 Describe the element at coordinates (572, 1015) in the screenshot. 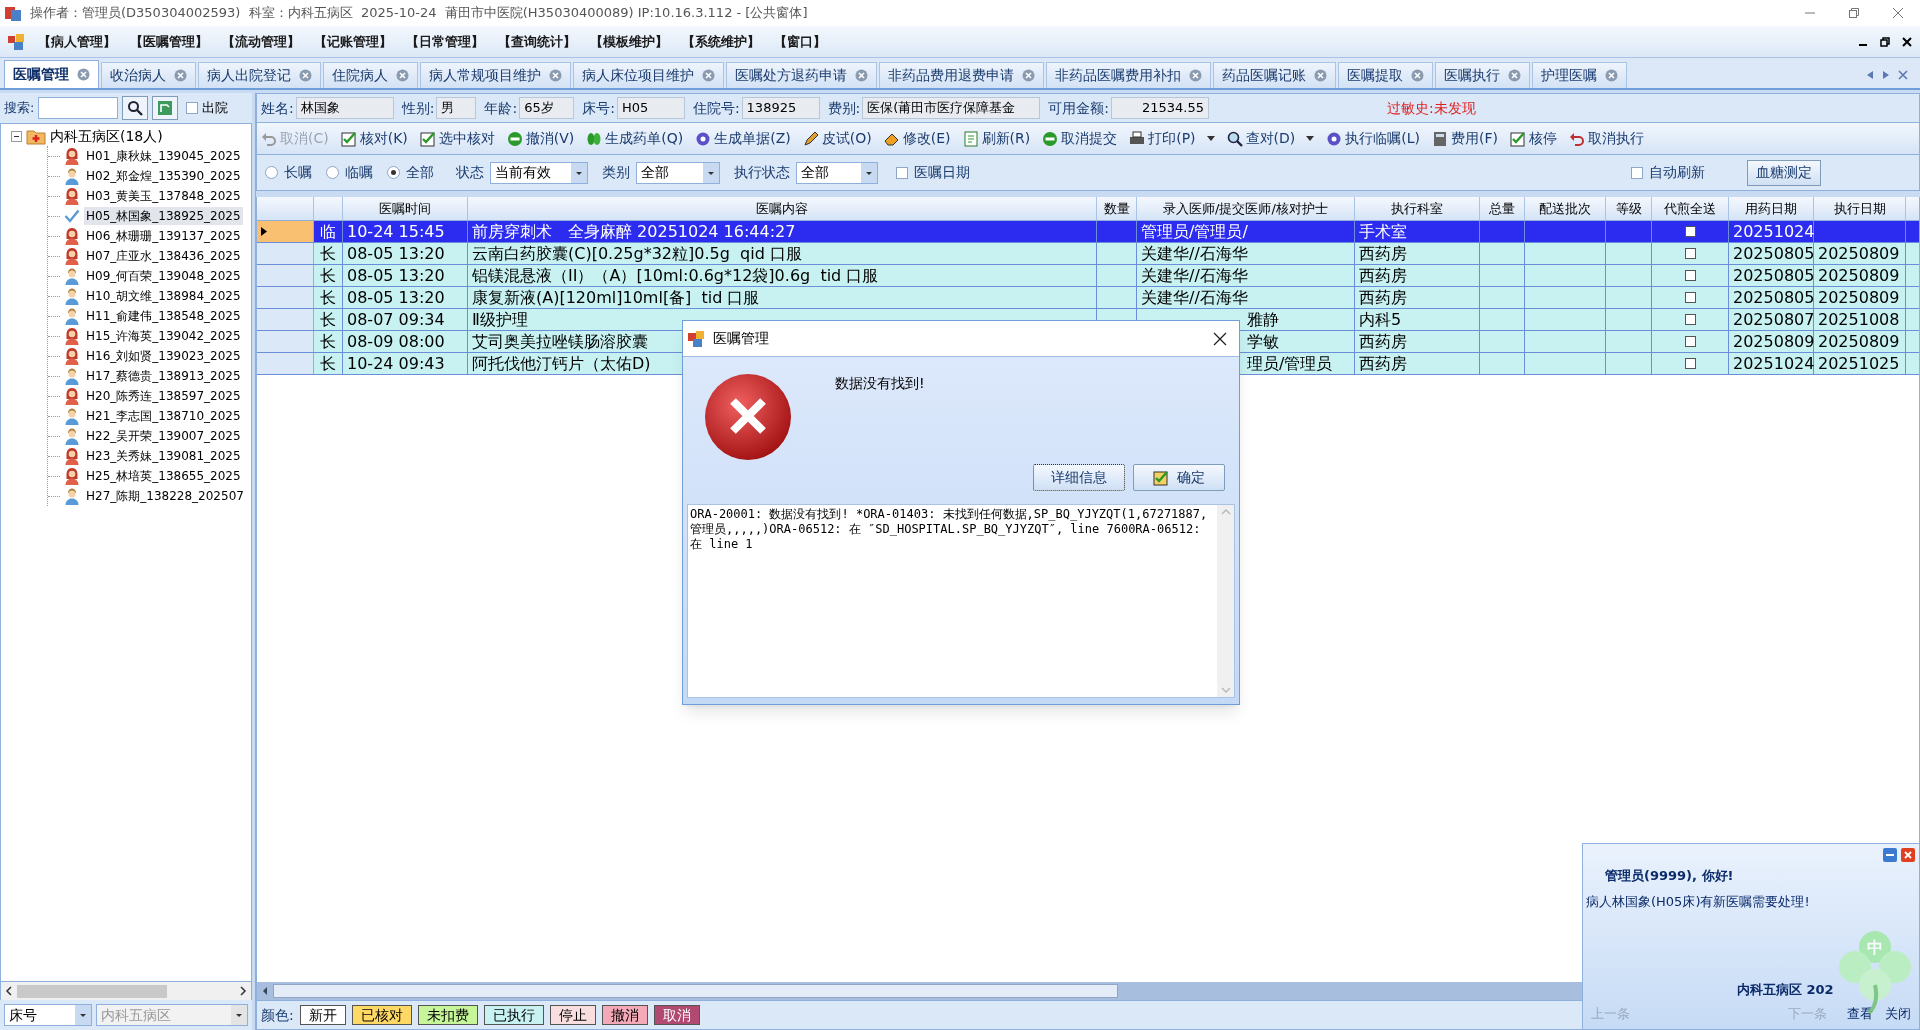

I see `legend-swatch: 停止` at that location.